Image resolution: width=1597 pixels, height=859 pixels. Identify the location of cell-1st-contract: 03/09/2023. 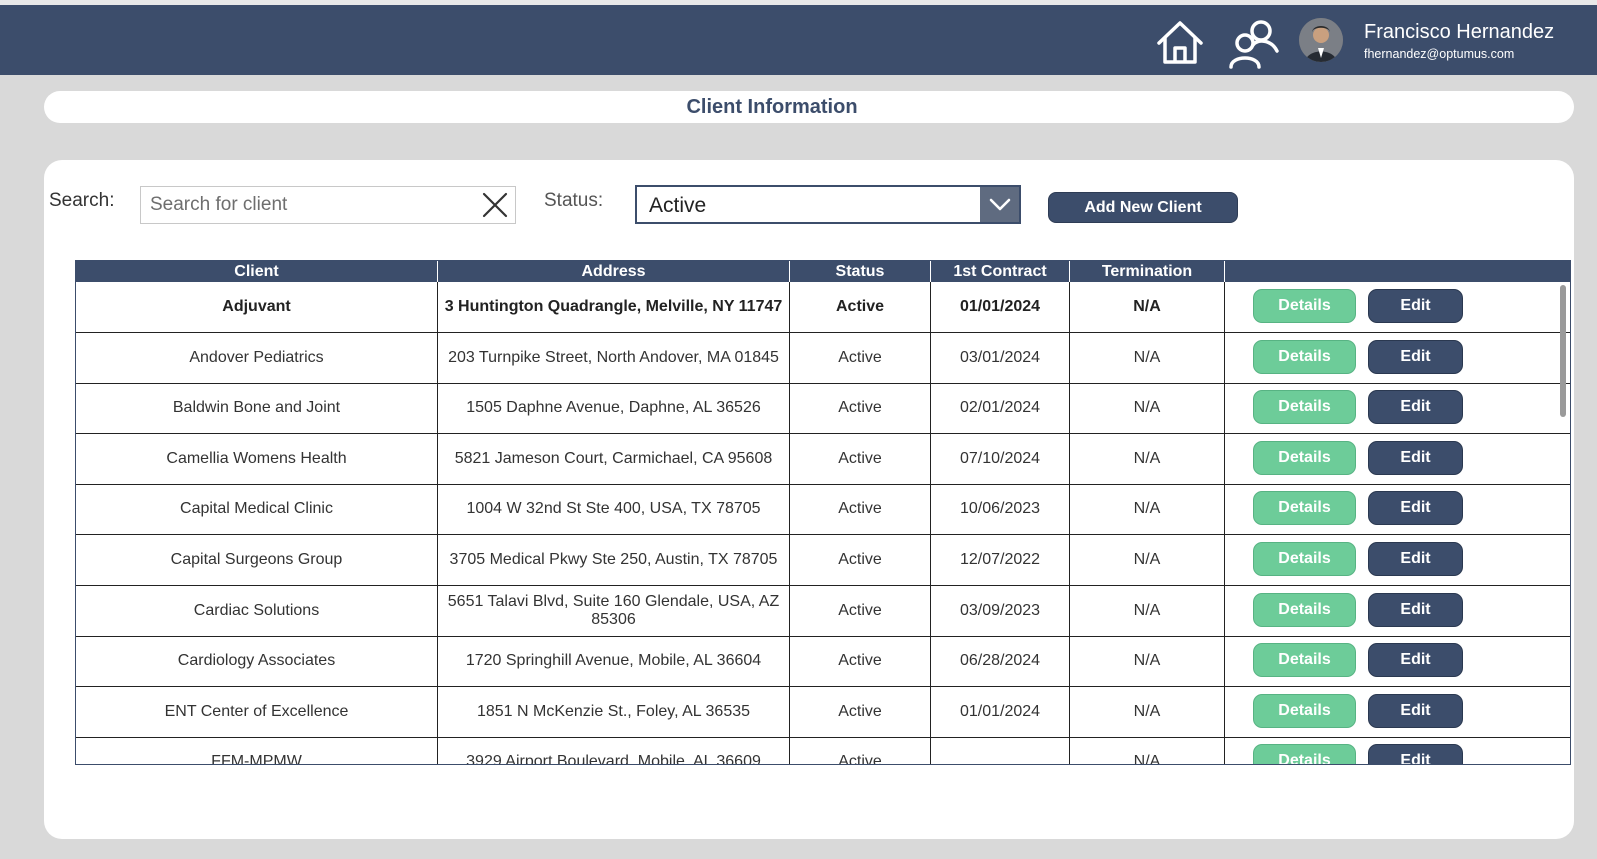
(1000, 610).